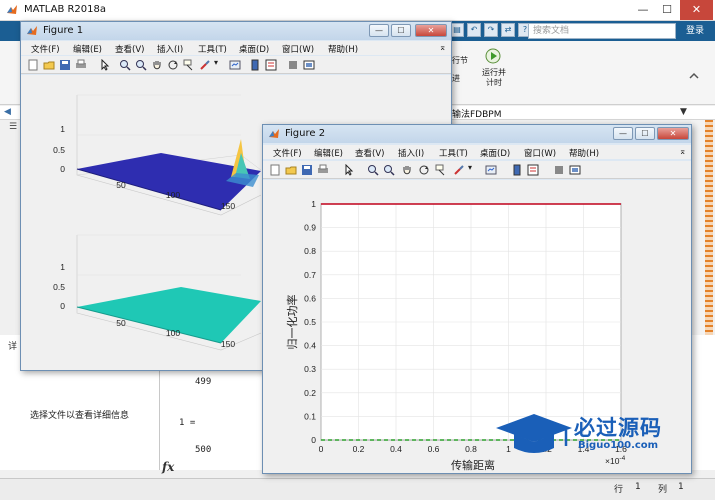 The width and height of the screenshot is (715, 500). What do you see at coordinates (13, 347) in the screenshot?
I see `details-panel-title: 详` at bounding box center [13, 347].